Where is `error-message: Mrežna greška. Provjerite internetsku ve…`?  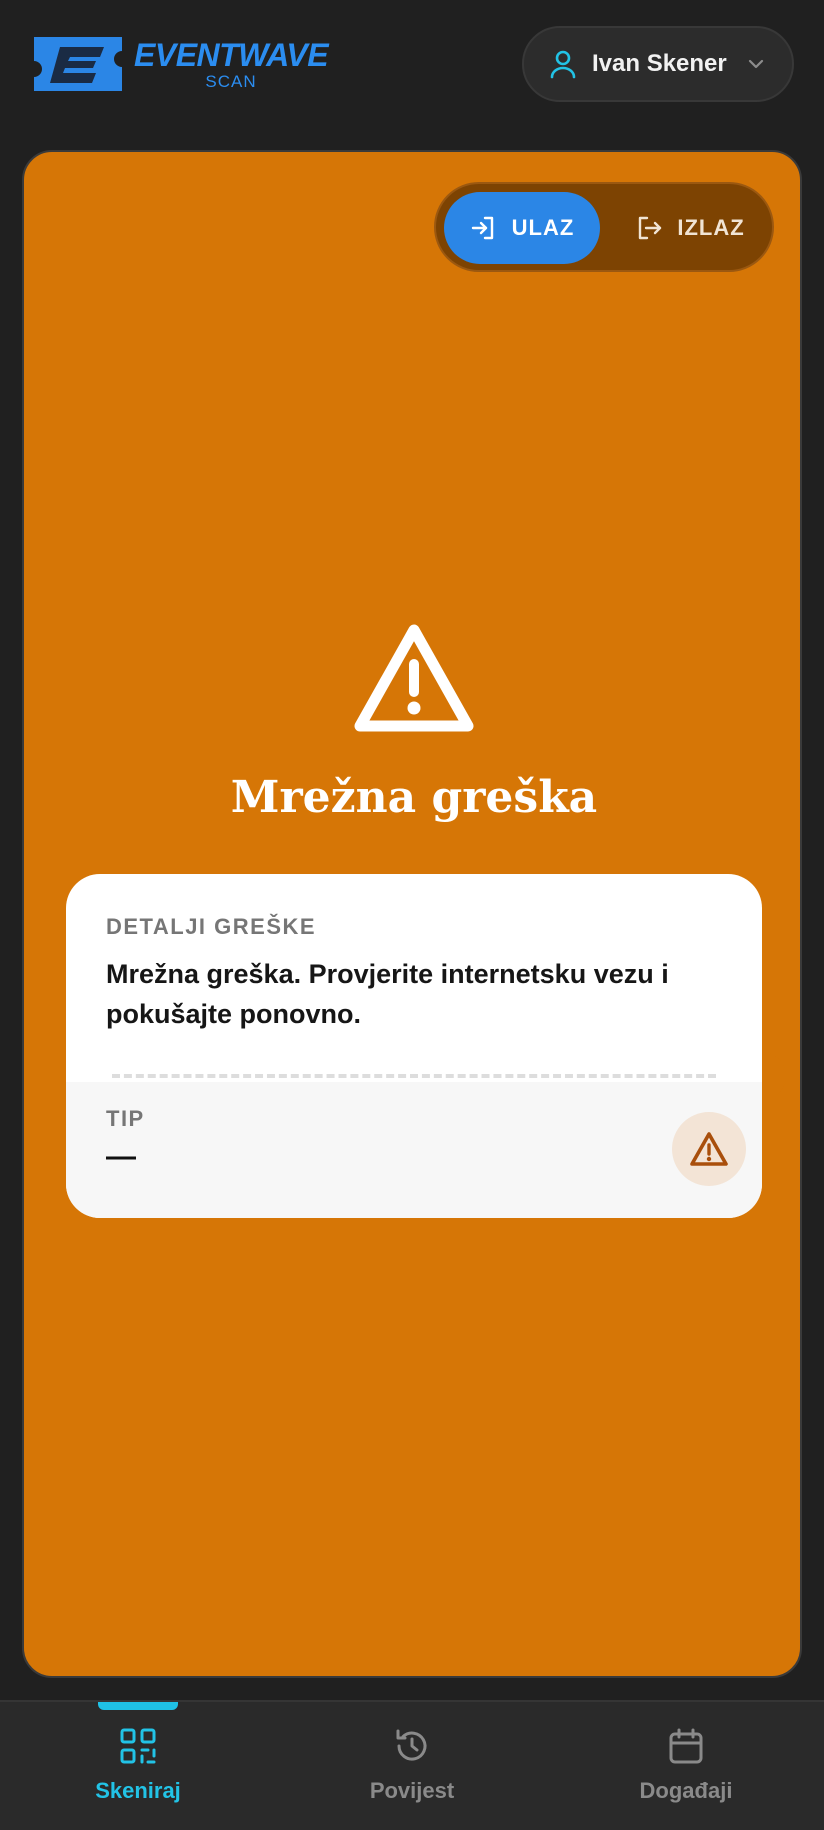
error-message: Mrežna greška. Provjerite internetsku ve… is located at coordinates (387, 994).